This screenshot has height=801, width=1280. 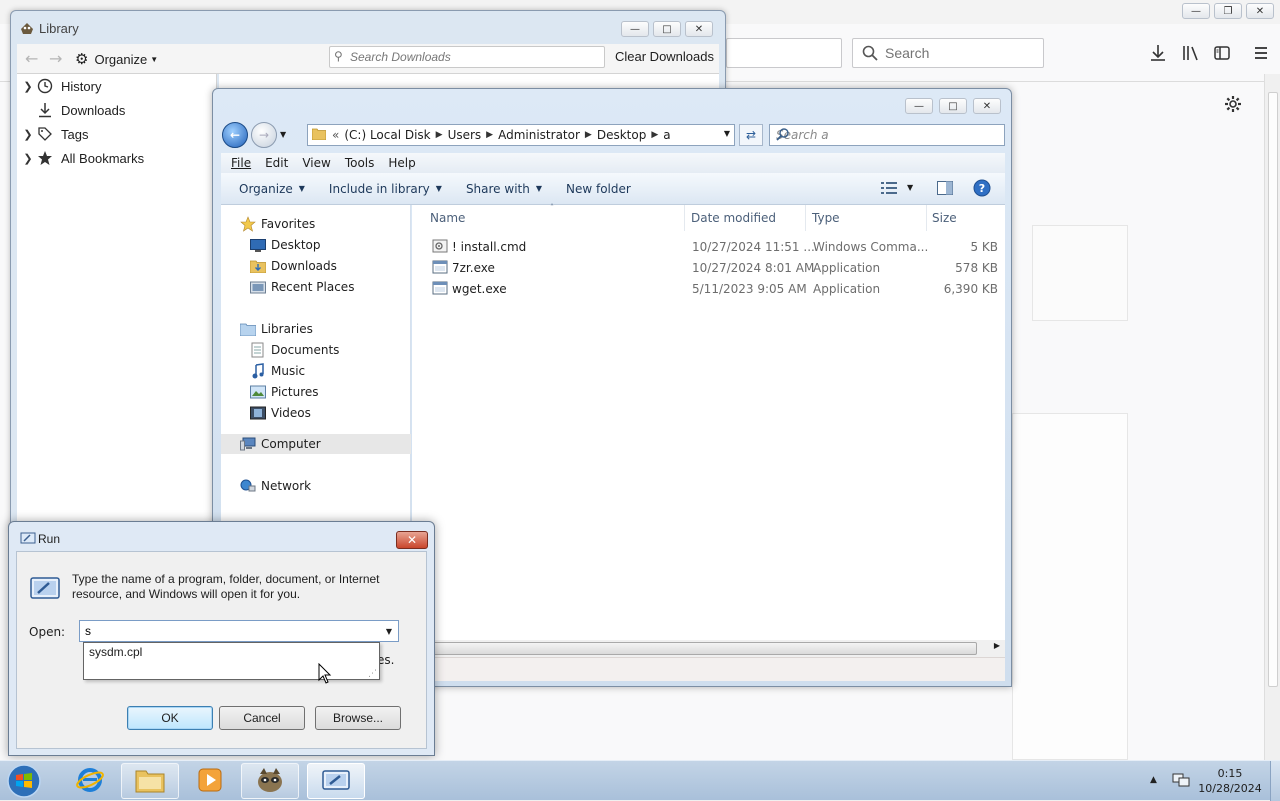 I want to click on column-header-size: Size, so click(x=944, y=218).